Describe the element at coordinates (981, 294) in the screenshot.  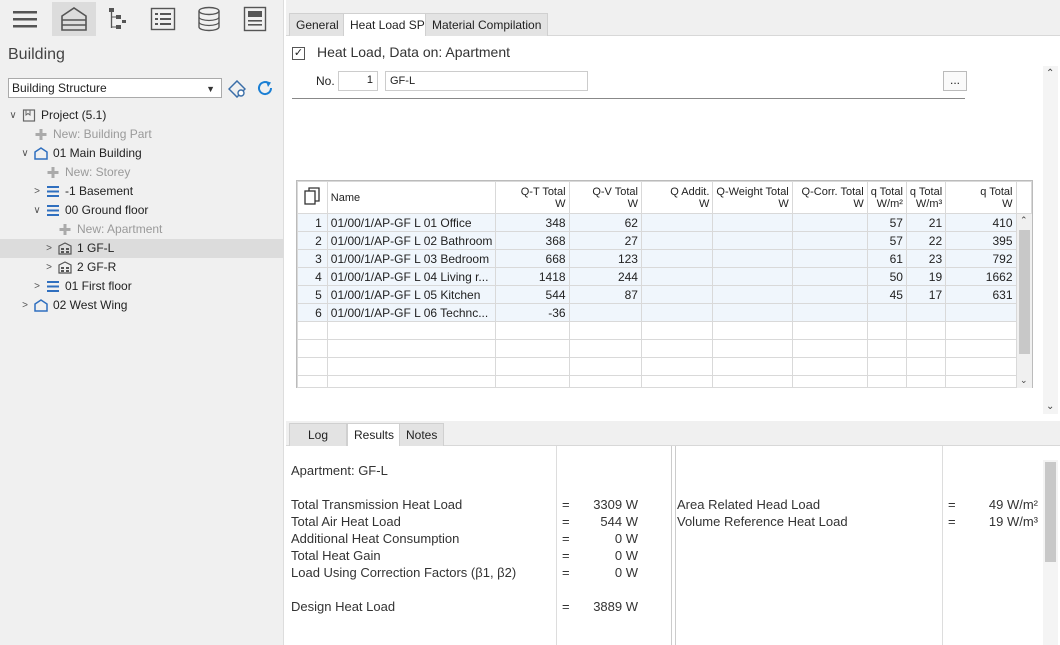
I see `value-cell: 631` at that location.